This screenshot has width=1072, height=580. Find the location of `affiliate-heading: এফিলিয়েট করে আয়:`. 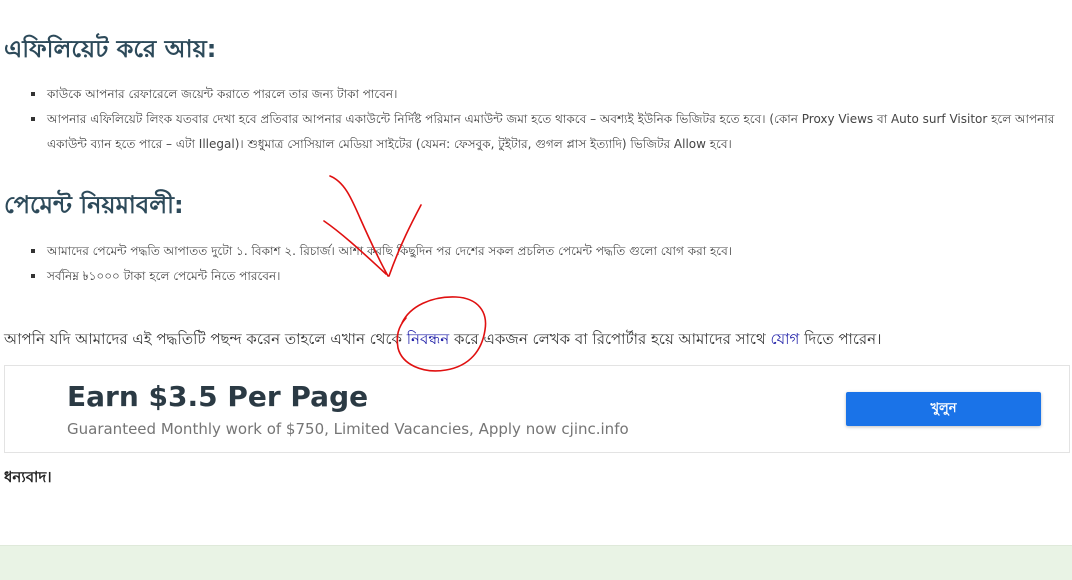

affiliate-heading: এফিলিয়েট করে আয়: is located at coordinates (110, 49).